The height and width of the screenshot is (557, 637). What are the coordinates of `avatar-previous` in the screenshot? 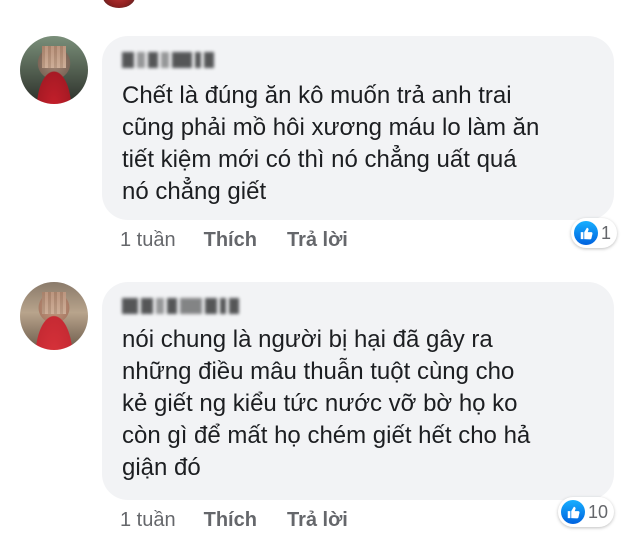 It's located at (119, 4).